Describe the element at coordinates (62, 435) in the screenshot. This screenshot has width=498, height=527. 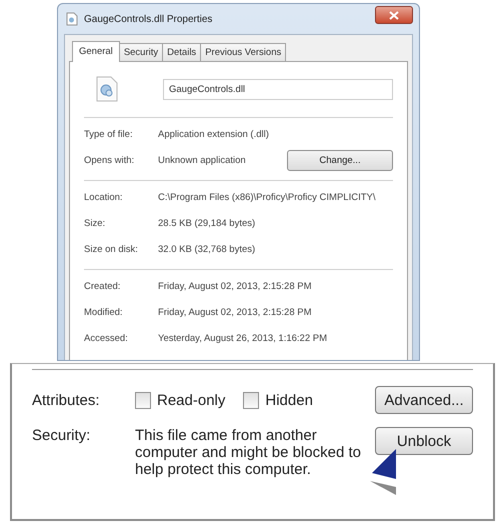
I see `security-label: Security:` at that location.